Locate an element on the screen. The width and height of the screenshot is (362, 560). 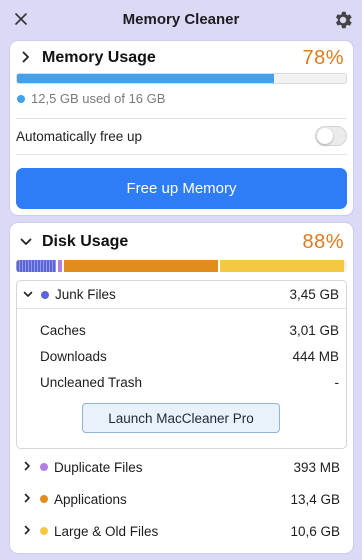
large-old-files-row: Large & Old Files 10,6 GB is located at coordinates (181, 531).